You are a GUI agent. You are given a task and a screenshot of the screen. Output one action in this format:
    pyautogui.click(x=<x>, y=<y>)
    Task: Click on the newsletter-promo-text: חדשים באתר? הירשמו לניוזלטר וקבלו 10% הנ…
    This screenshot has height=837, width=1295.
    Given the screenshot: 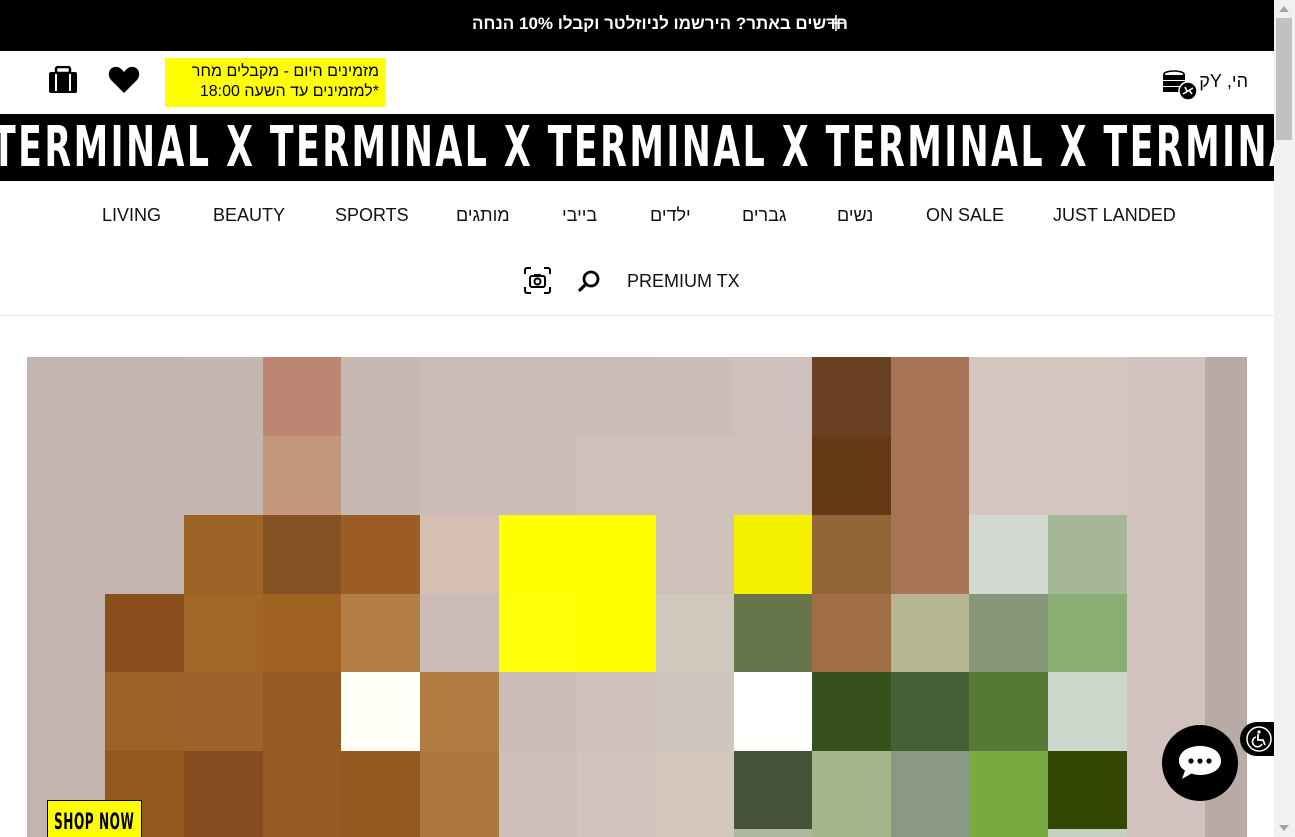 What is the action you would take?
    pyautogui.click(x=637, y=24)
    